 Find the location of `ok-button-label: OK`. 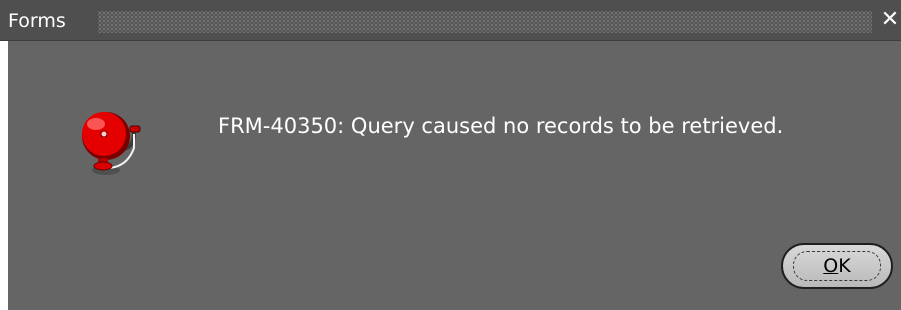

ok-button-label: OK is located at coordinates (837, 266).